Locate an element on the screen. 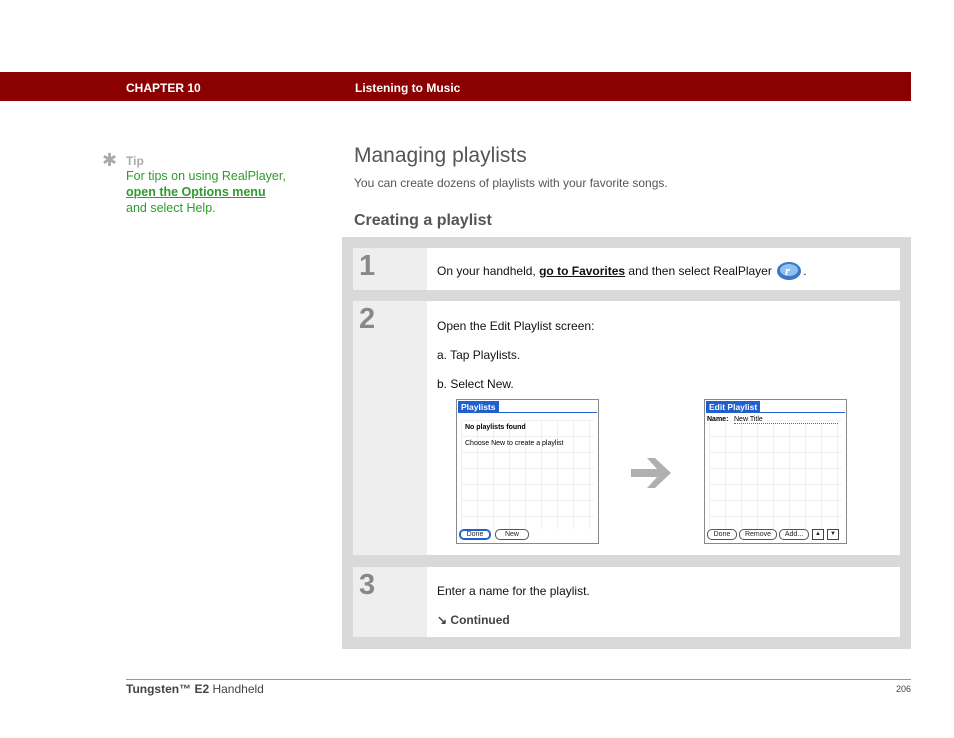 This screenshot has width=954, height=738. step-3-text: Enter a name for the playlist. is located at coordinates (513, 591).